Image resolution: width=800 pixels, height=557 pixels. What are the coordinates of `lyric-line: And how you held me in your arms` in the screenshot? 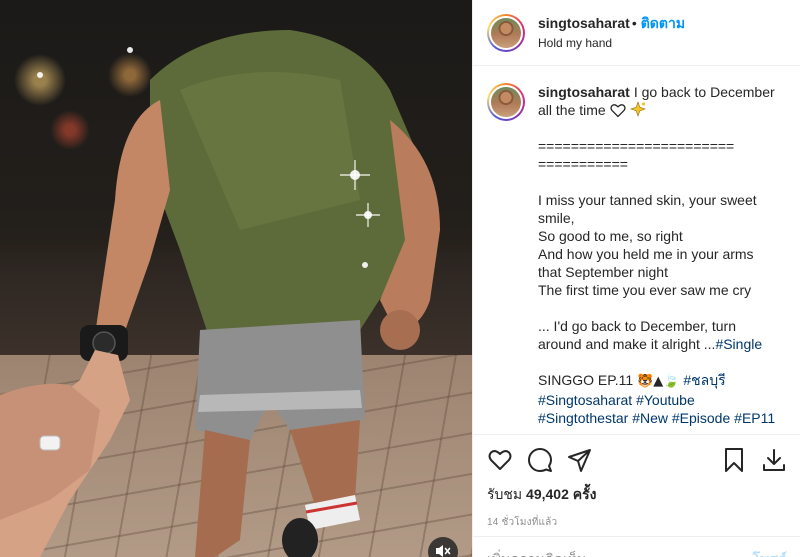 It's located at (646, 254).